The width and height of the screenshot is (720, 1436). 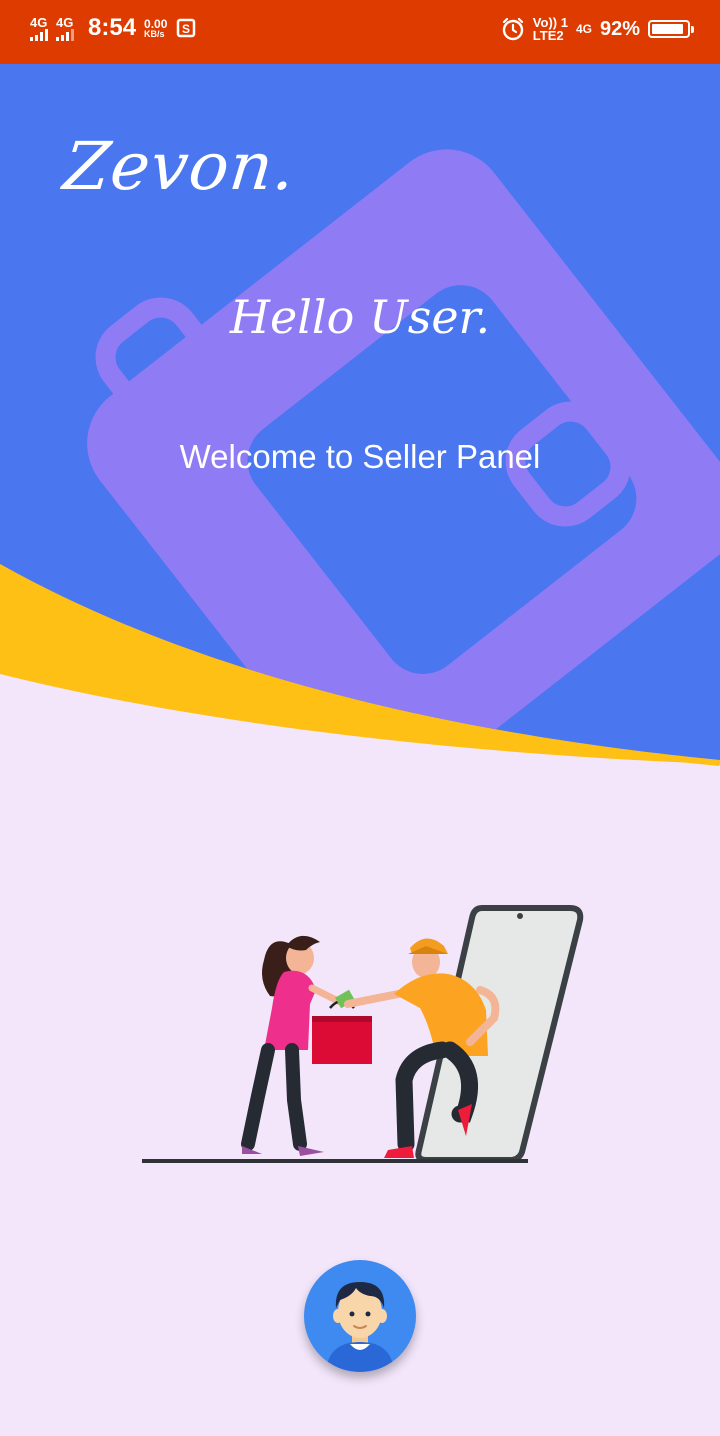 What do you see at coordinates (619, 28) in the screenshot?
I see `battery-percent: 92%` at bounding box center [619, 28].